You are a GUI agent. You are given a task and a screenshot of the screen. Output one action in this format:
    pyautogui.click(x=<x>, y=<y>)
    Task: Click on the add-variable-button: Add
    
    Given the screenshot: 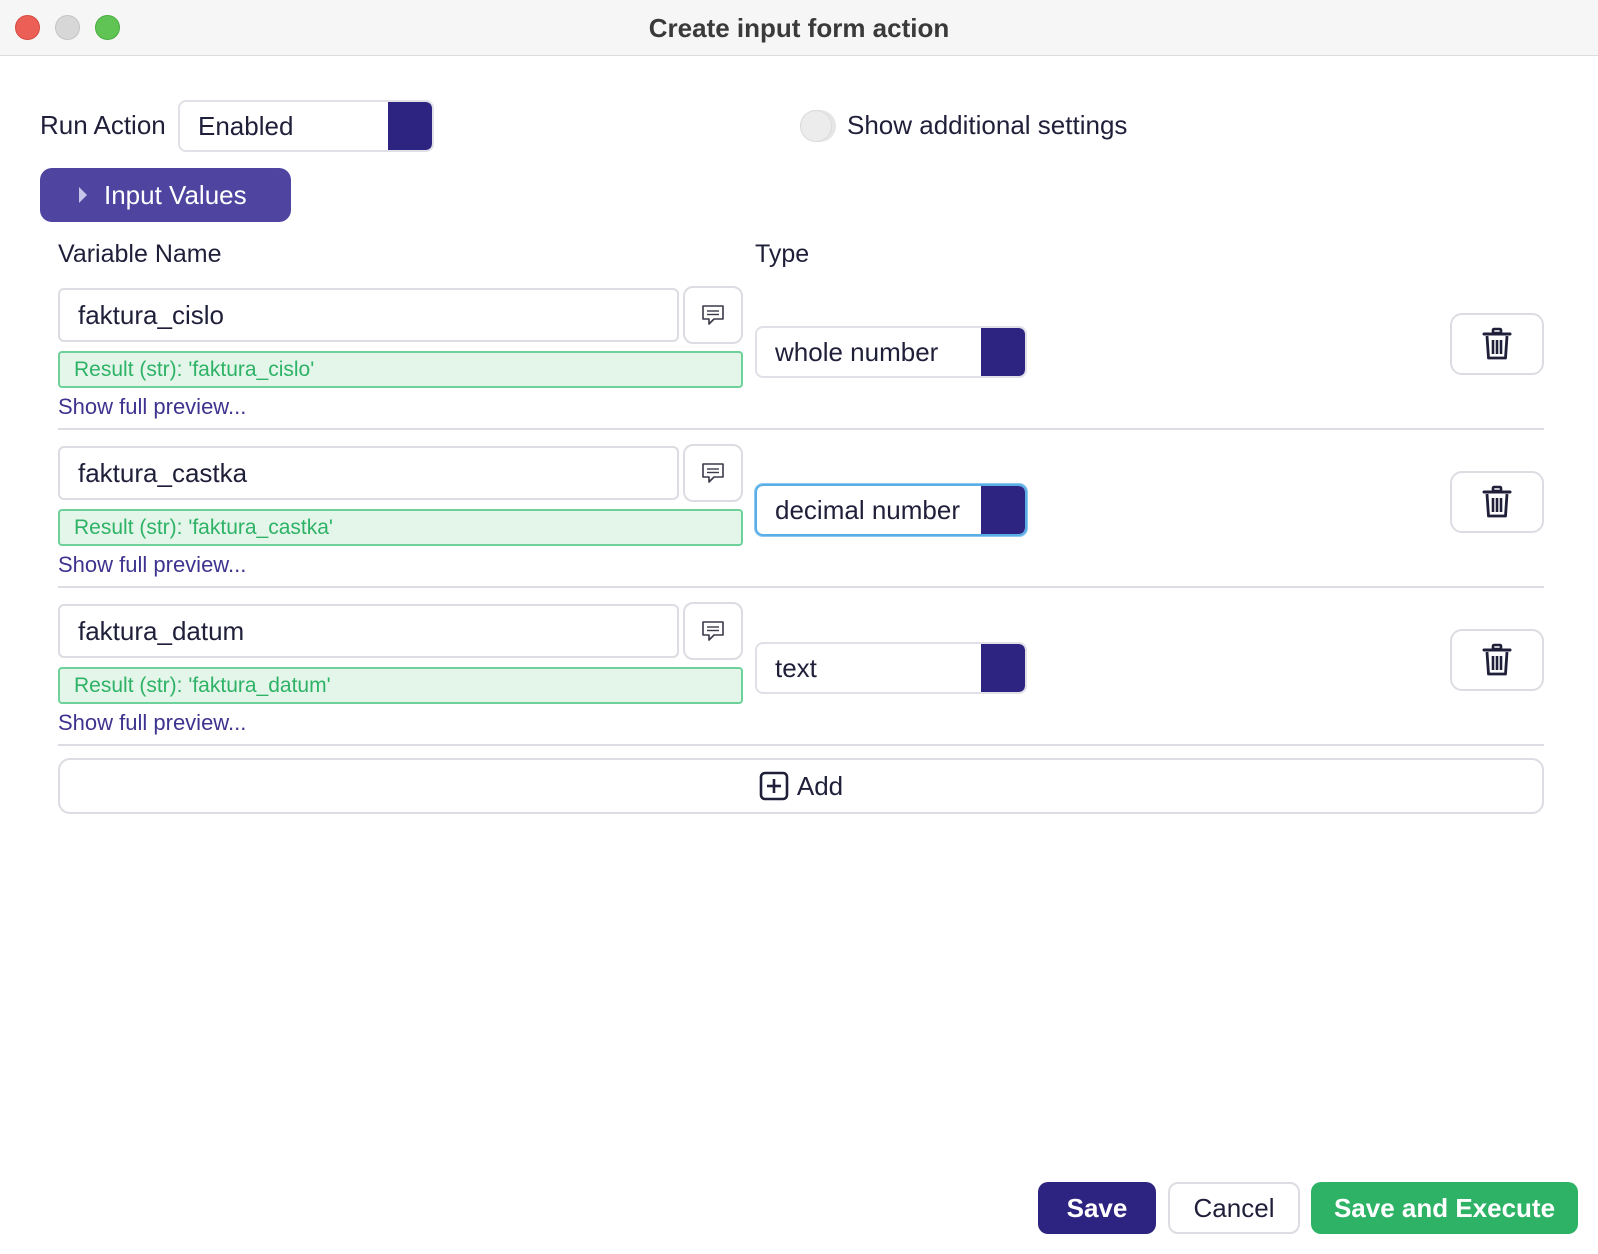 What is the action you would take?
    pyautogui.click(x=801, y=786)
    